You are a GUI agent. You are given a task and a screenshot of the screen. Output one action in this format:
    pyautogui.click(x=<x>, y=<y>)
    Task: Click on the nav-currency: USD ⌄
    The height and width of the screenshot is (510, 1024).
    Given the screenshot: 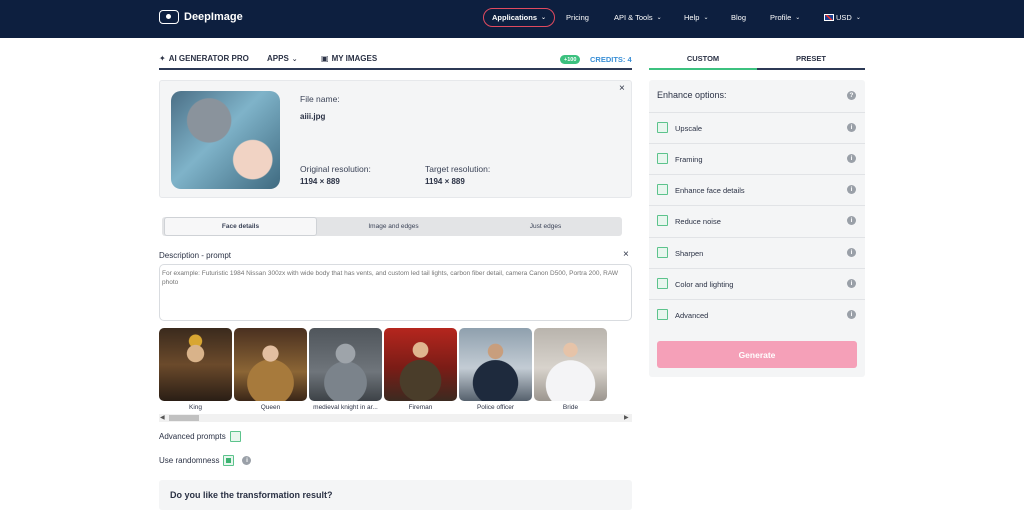 What is the action you would take?
    pyautogui.click(x=842, y=17)
    